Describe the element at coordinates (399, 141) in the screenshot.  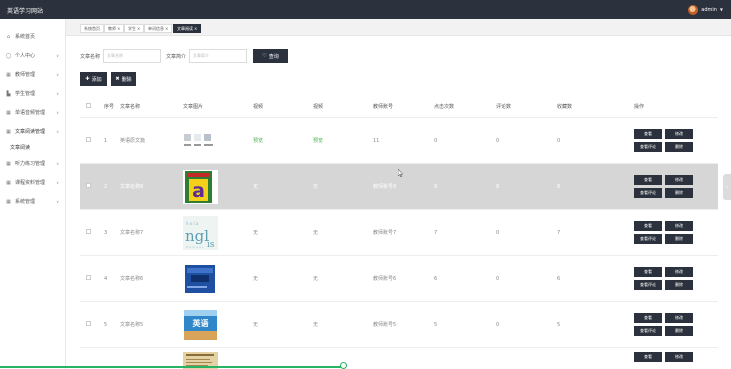
I see `table-row: 1 英语原文篇 预览 预览 11 0 0 0 查看 修改 查看评论 删除` at that location.